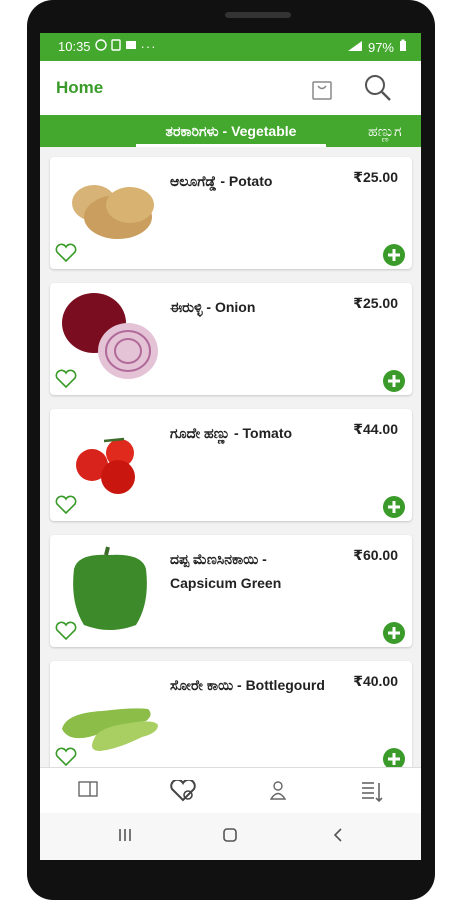  What do you see at coordinates (355, 47) in the screenshot?
I see `signal-icon` at bounding box center [355, 47].